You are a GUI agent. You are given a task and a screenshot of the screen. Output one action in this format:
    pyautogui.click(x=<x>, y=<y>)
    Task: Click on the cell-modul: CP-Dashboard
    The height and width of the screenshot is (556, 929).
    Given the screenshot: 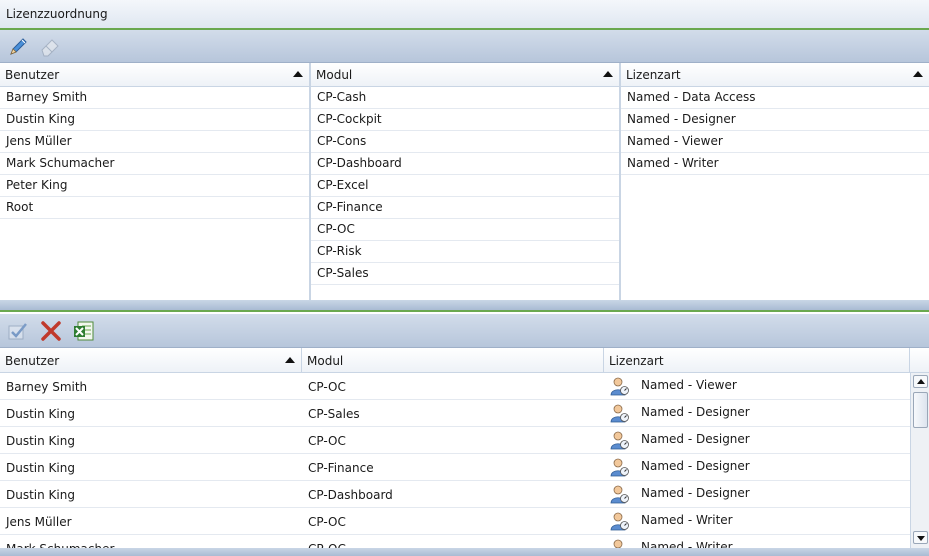 What is the action you would take?
    pyautogui.click(x=350, y=495)
    